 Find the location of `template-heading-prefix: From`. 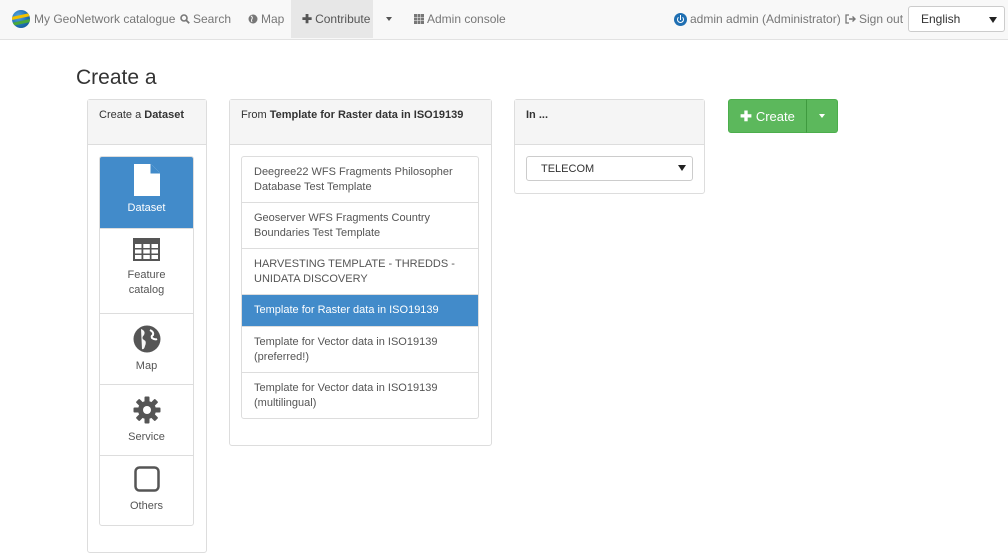

template-heading-prefix: From is located at coordinates (255, 115).